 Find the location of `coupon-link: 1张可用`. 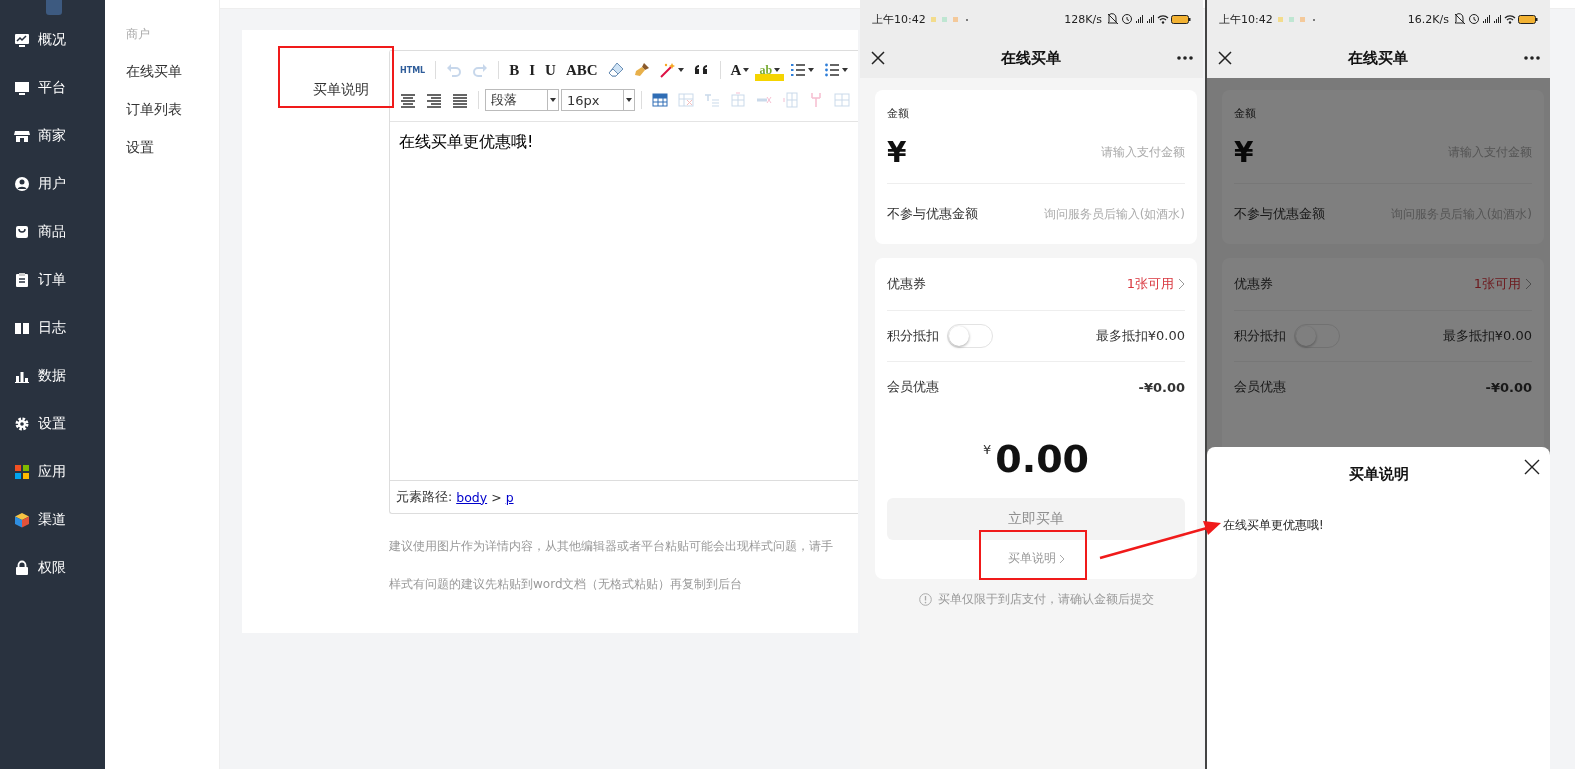

coupon-link: 1张可用 is located at coordinates (1155, 284).